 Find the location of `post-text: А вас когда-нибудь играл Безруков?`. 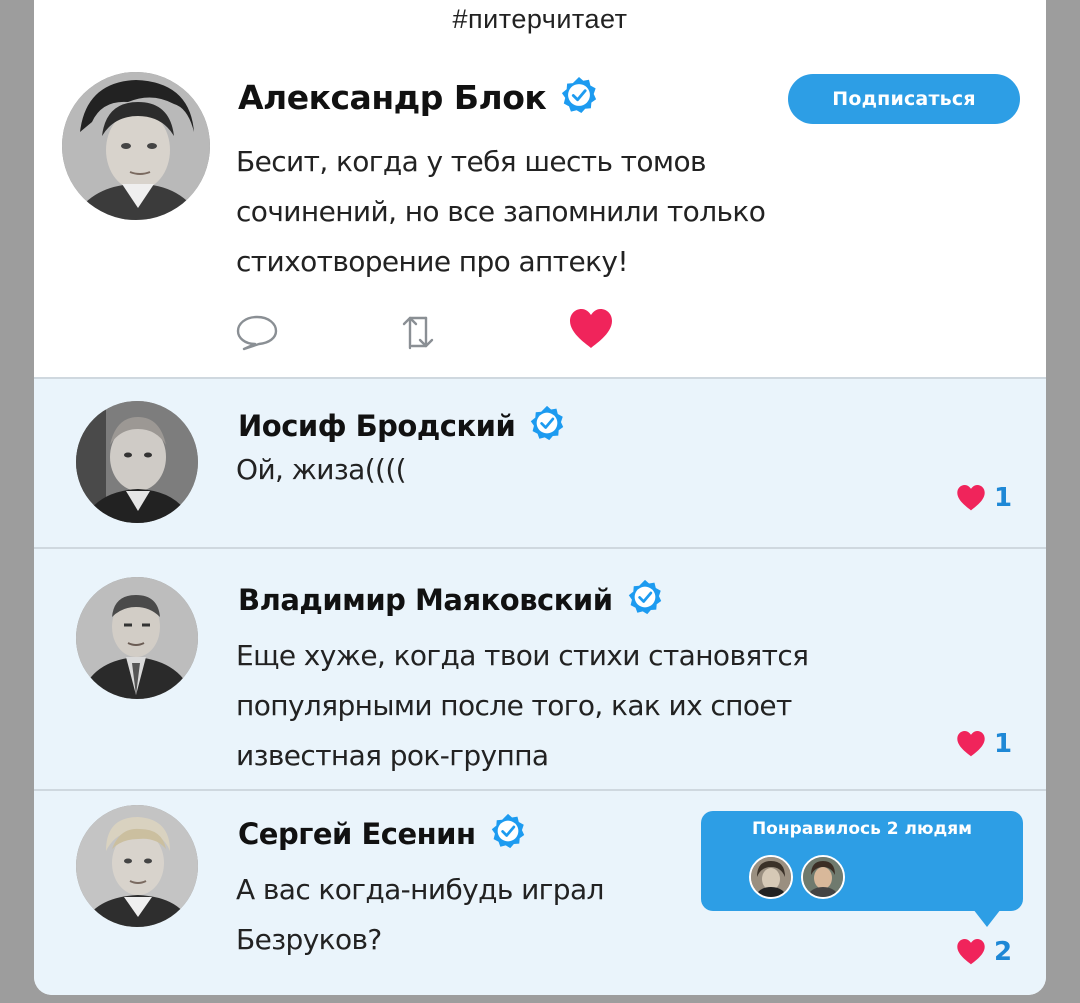

post-text: А вас когда-нибудь играл Безруков? is located at coordinates (420, 915).